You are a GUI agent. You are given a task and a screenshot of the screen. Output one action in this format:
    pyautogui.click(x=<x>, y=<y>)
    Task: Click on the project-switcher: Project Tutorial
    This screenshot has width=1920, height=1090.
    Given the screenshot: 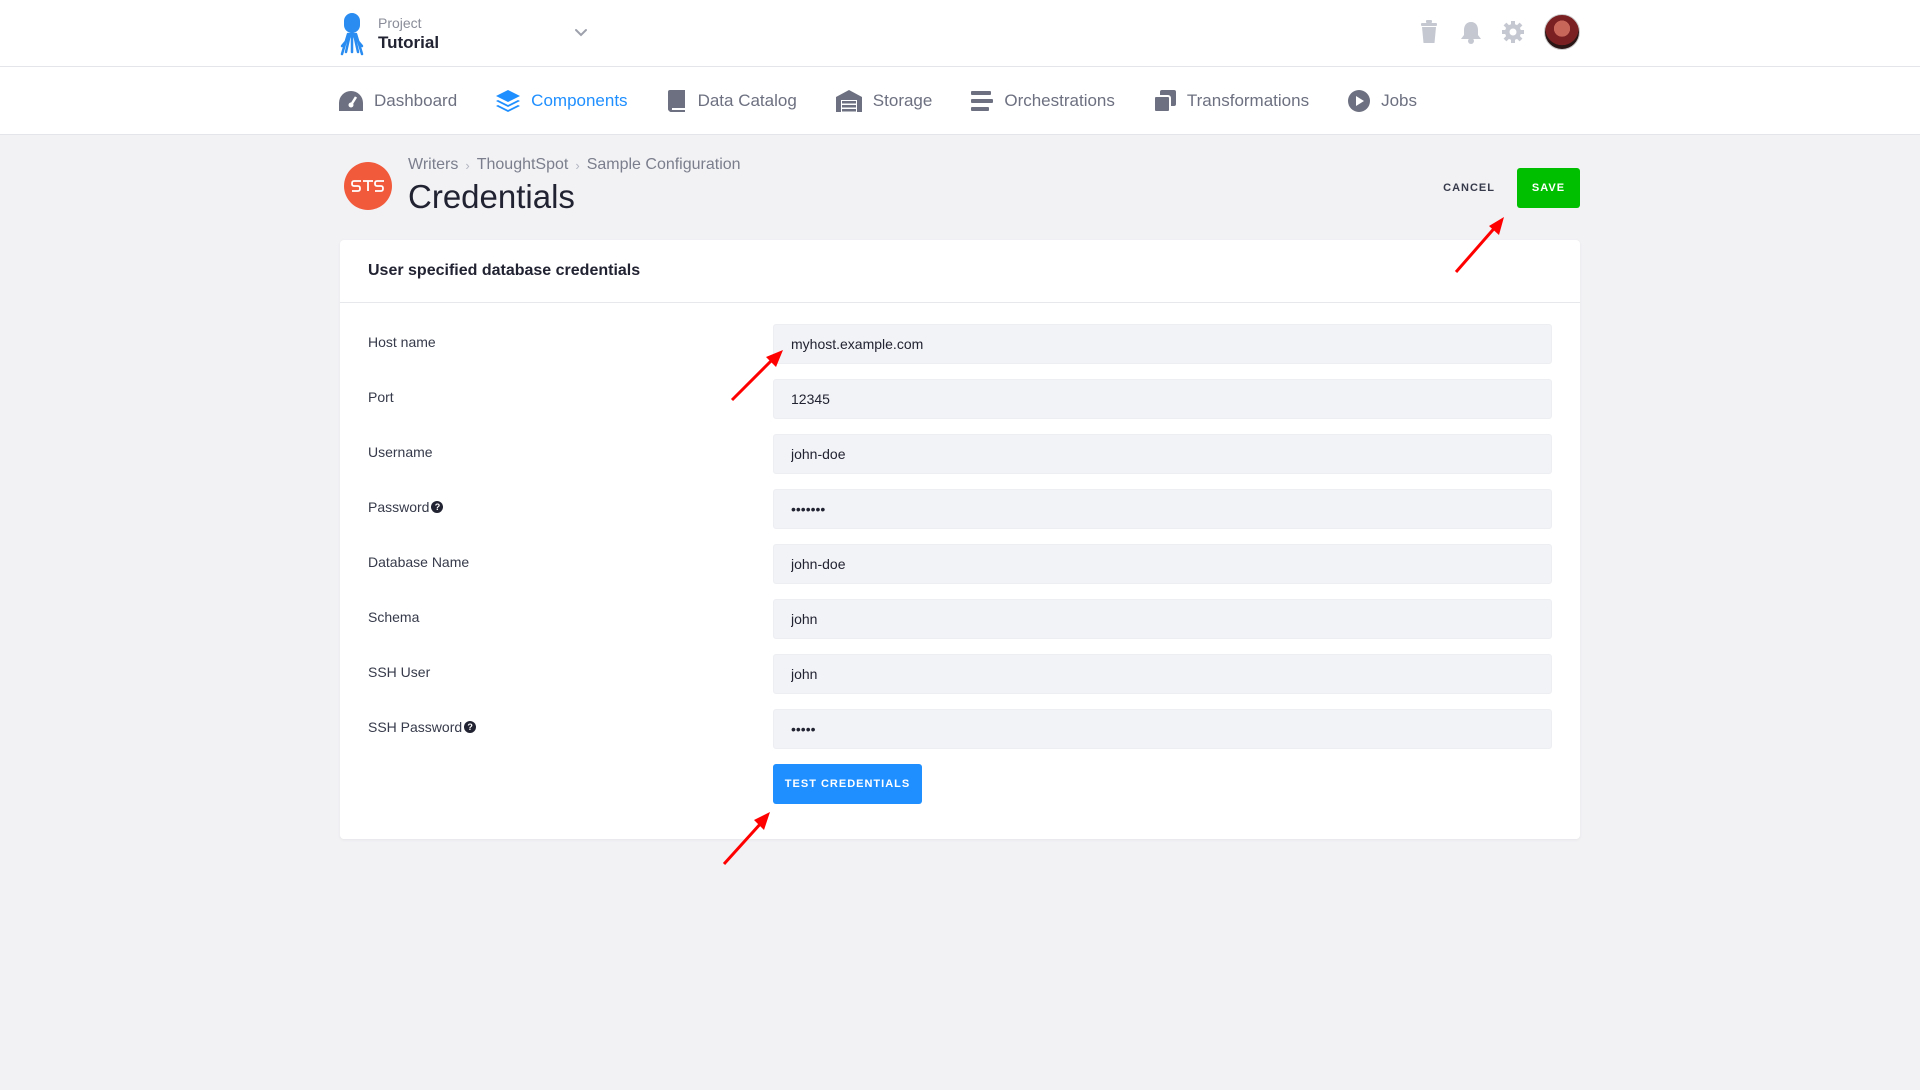 What is the action you would take?
    pyautogui.click(x=387, y=34)
    